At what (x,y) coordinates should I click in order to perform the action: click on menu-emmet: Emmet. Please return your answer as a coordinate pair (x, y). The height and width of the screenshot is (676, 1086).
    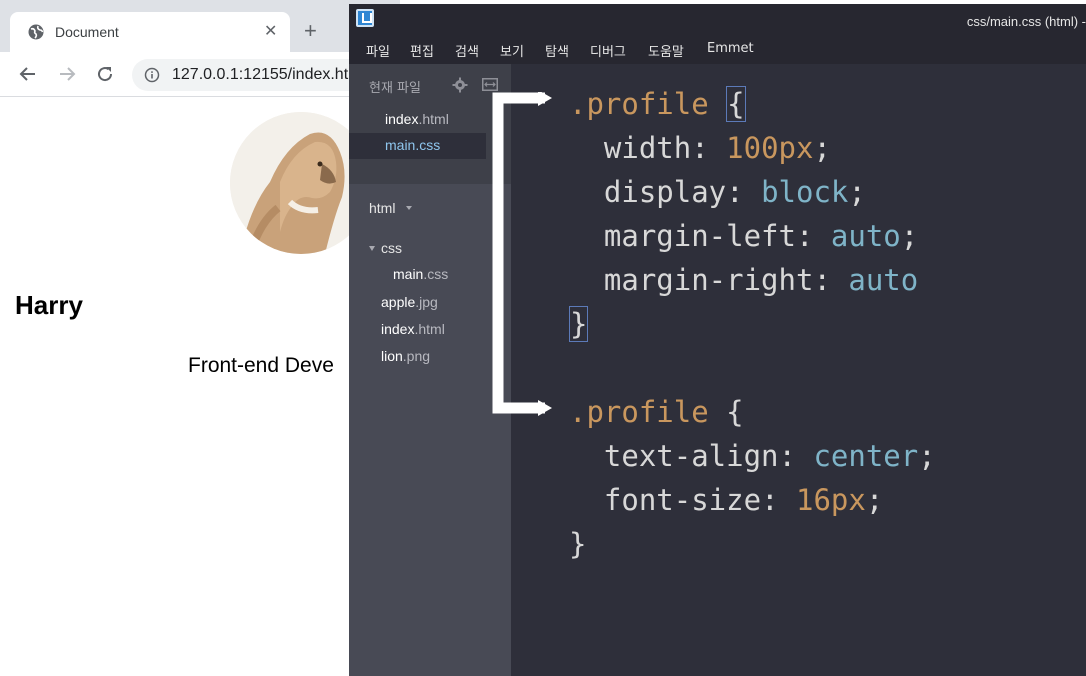
    Looking at the image, I should click on (730, 48).